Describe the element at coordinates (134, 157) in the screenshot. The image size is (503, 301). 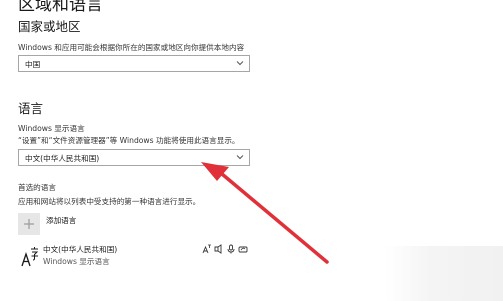
I see `display-language-dropdown: 中文(中华人民共和国)` at that location.